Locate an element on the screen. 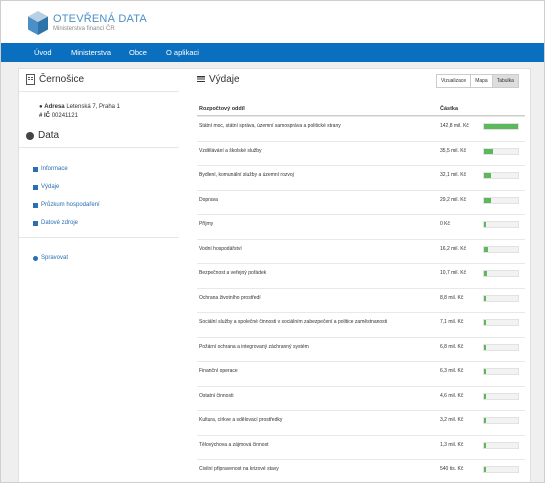 This screenshot has width=545, height=483. nav-item-uvod: Úvod is located at coordinates (43, 52).